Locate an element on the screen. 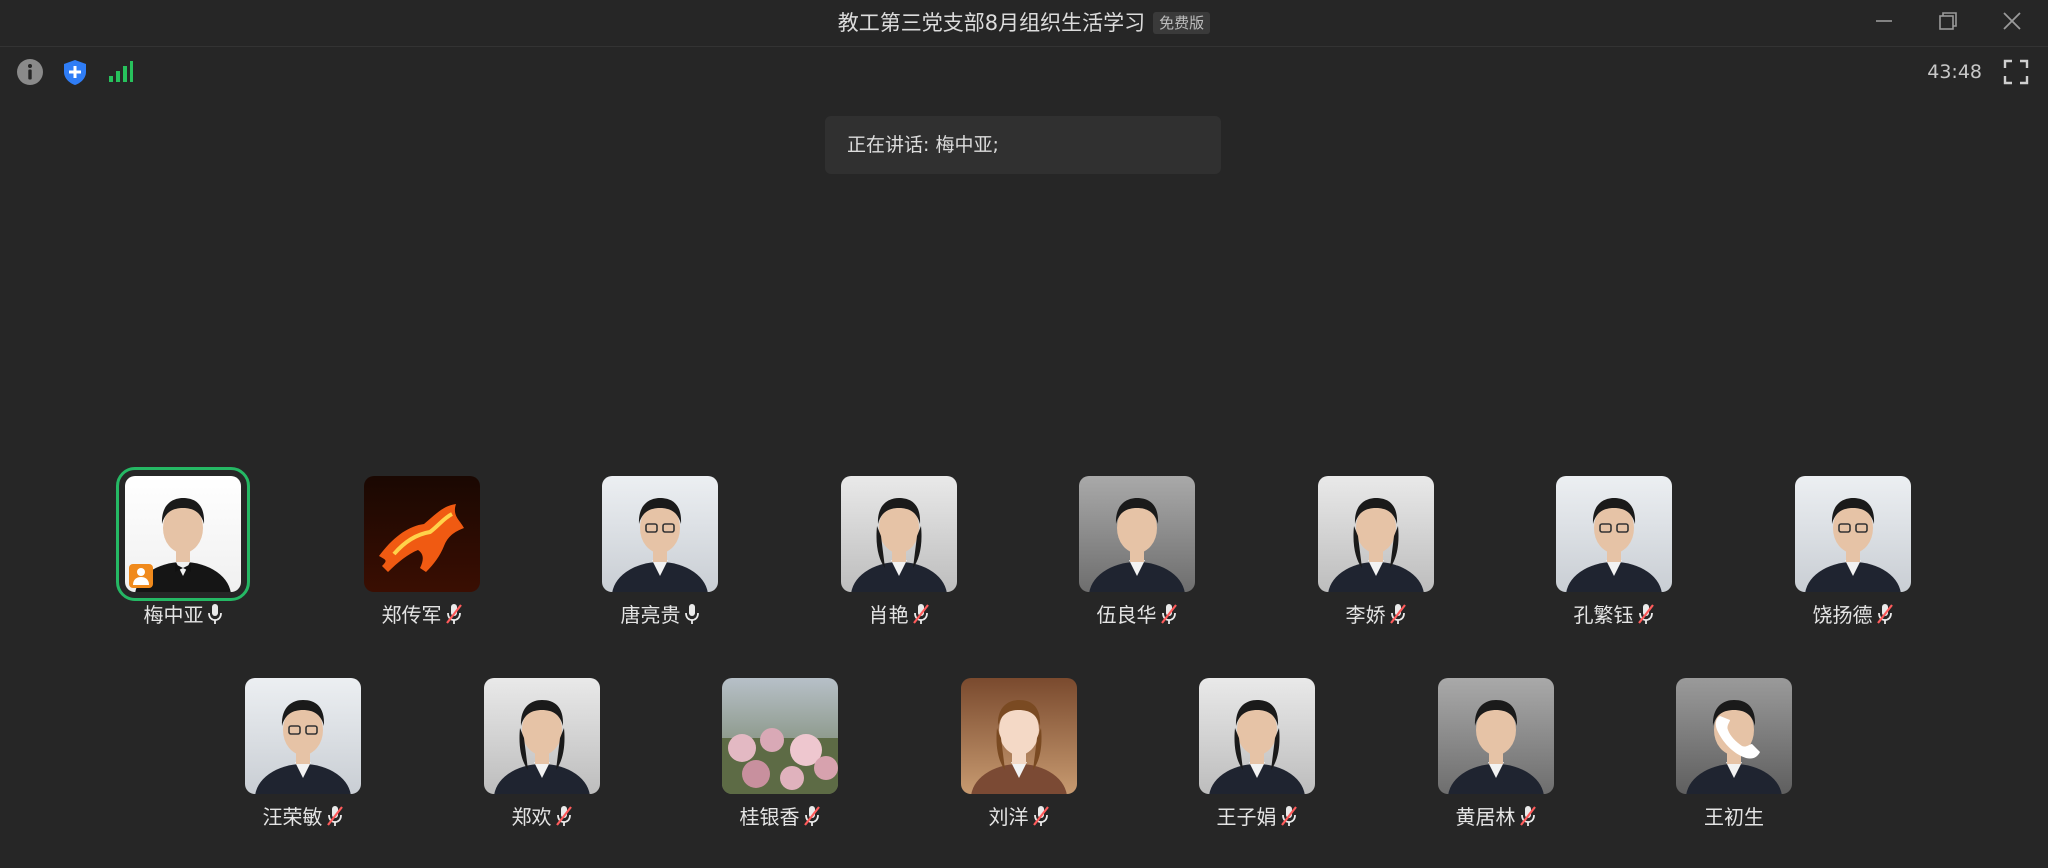  participant-tile: 郑传军 is located at coordinates (422, 561).